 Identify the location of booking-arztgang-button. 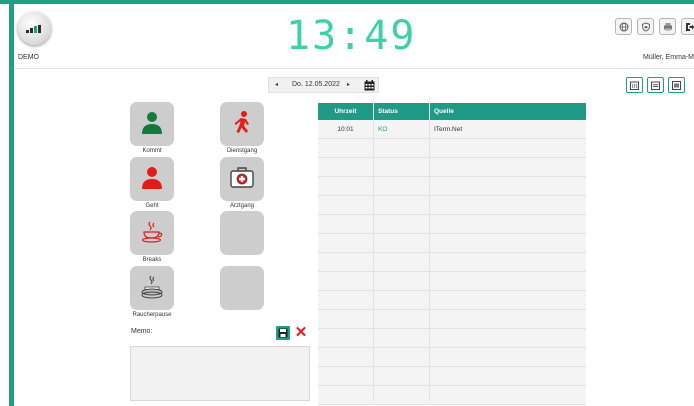
(242, 179).